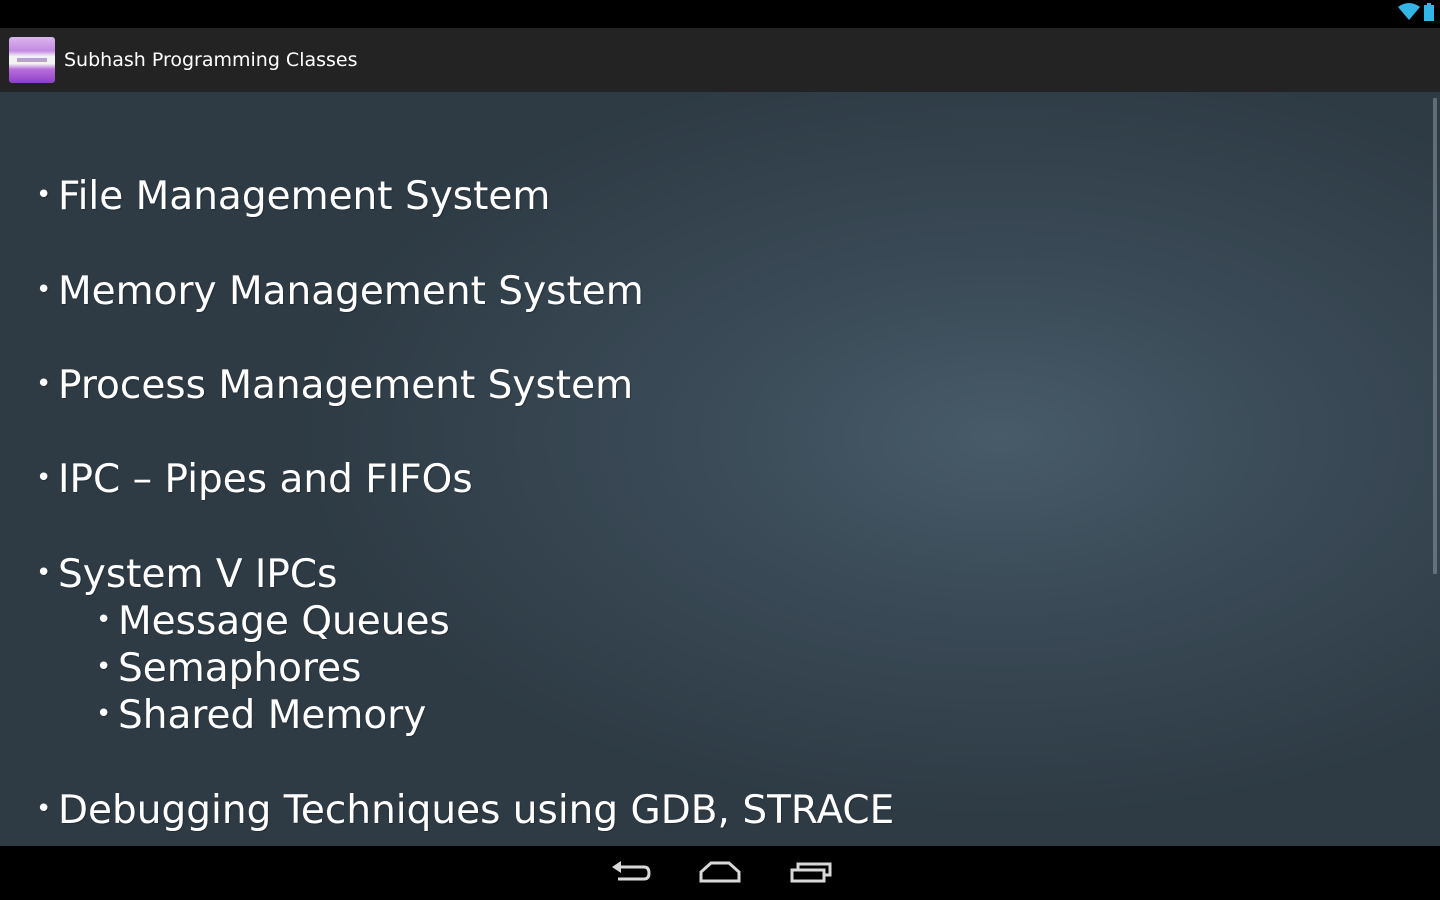 This screenshot has height=900, width=1440. Describe the element at coordinates (476, 810) in the screenshot. I see `topic-label: Debugging Techniques using GDB, STRACE` at that location.